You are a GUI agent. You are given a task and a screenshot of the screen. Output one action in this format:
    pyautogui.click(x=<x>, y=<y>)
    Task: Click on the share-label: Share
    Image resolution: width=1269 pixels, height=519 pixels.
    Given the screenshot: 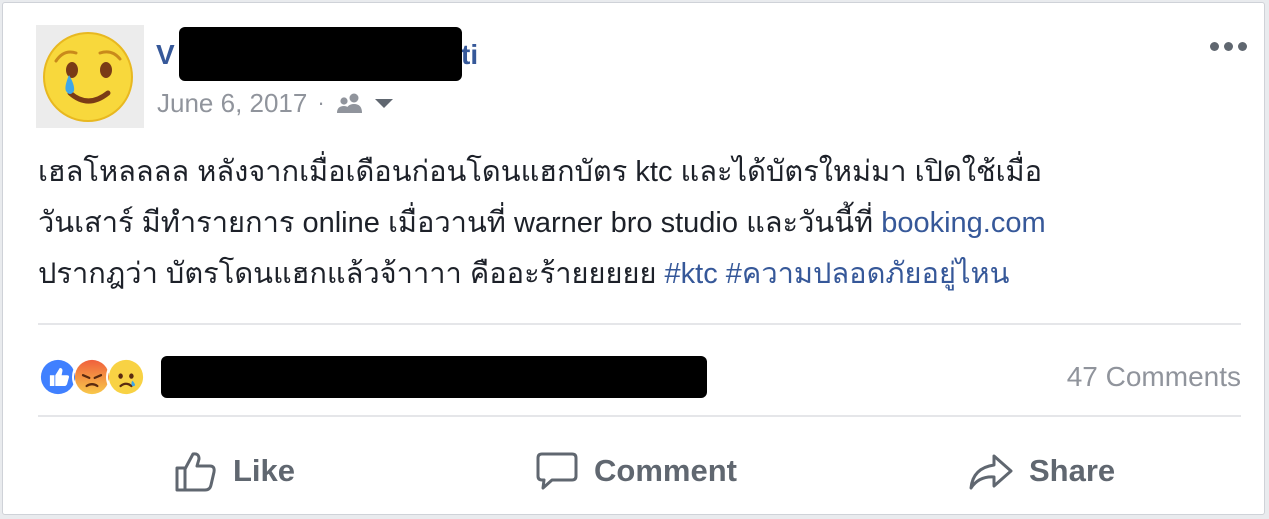 What is the action you would take?
    pyautogui.click(x=1072, y=470)
    